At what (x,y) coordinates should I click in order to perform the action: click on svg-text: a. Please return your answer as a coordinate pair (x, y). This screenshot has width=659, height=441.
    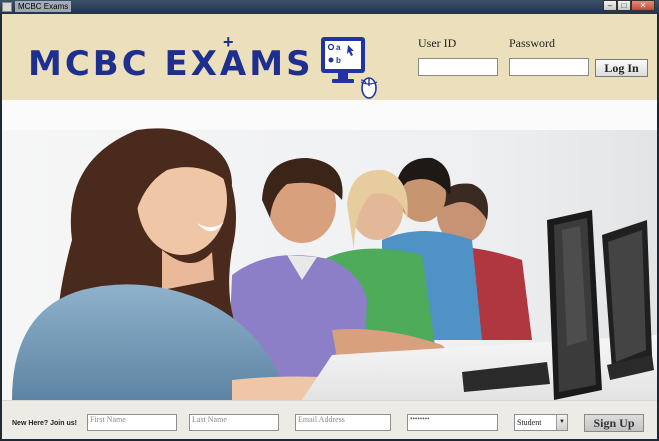
    Looking at the image, I should click on (338, 47).